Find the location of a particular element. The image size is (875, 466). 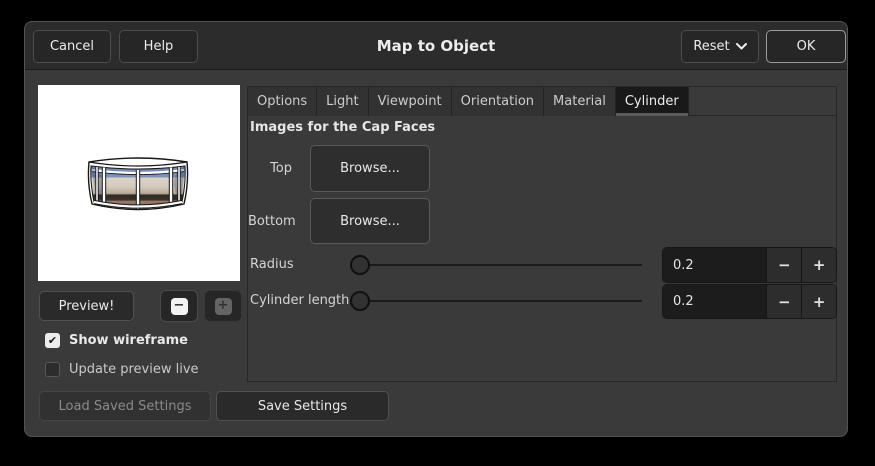

save-settings-label: Save Settings is located at coordinates (302, 406).